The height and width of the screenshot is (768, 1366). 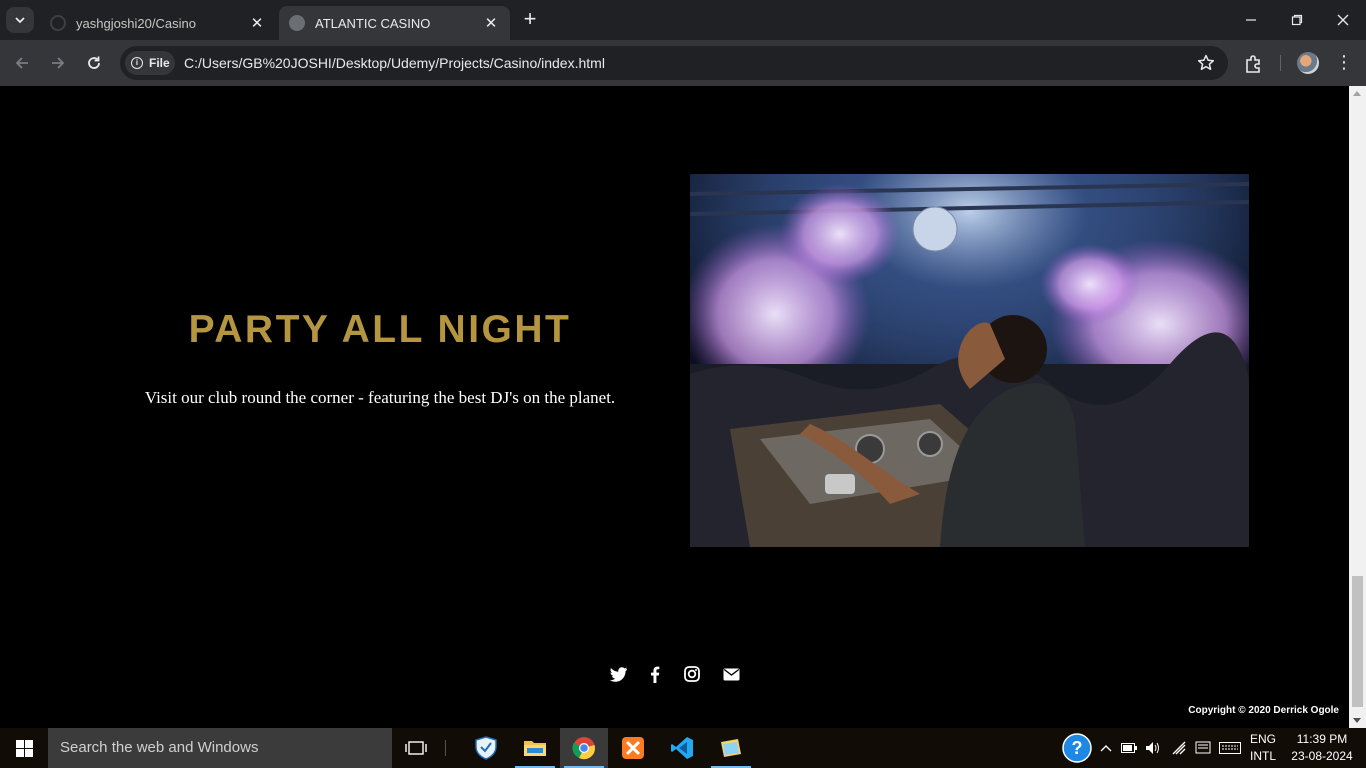 I want to click on message-icon, so click(x=1203, y=747).